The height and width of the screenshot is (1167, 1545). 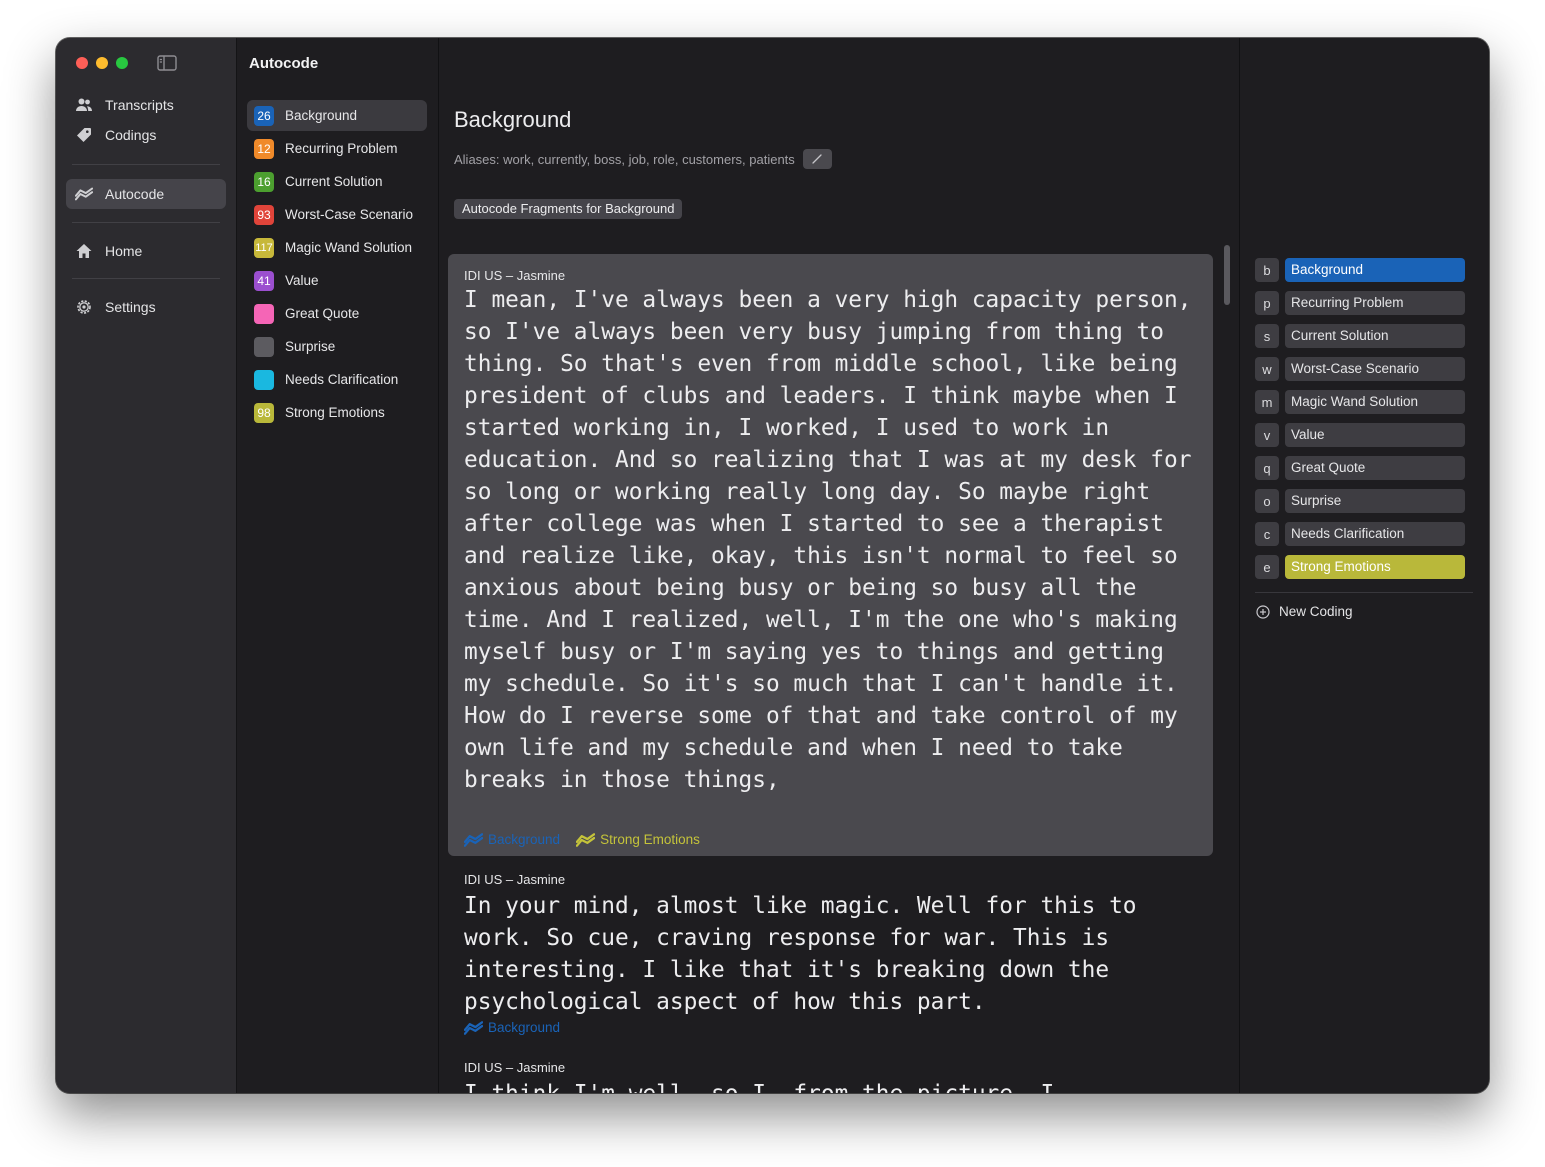 I want to click on code-label: Worst-Case Scenario, so click(x=349, y=214).